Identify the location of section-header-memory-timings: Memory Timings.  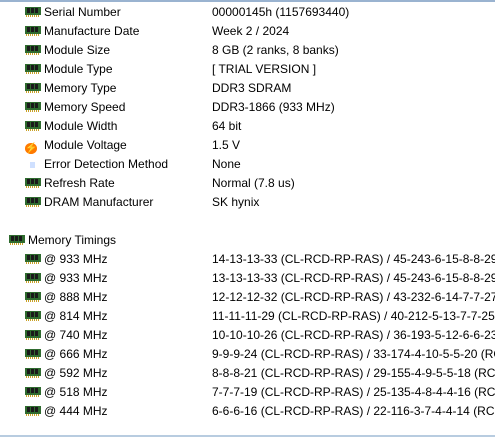
(247, 240).